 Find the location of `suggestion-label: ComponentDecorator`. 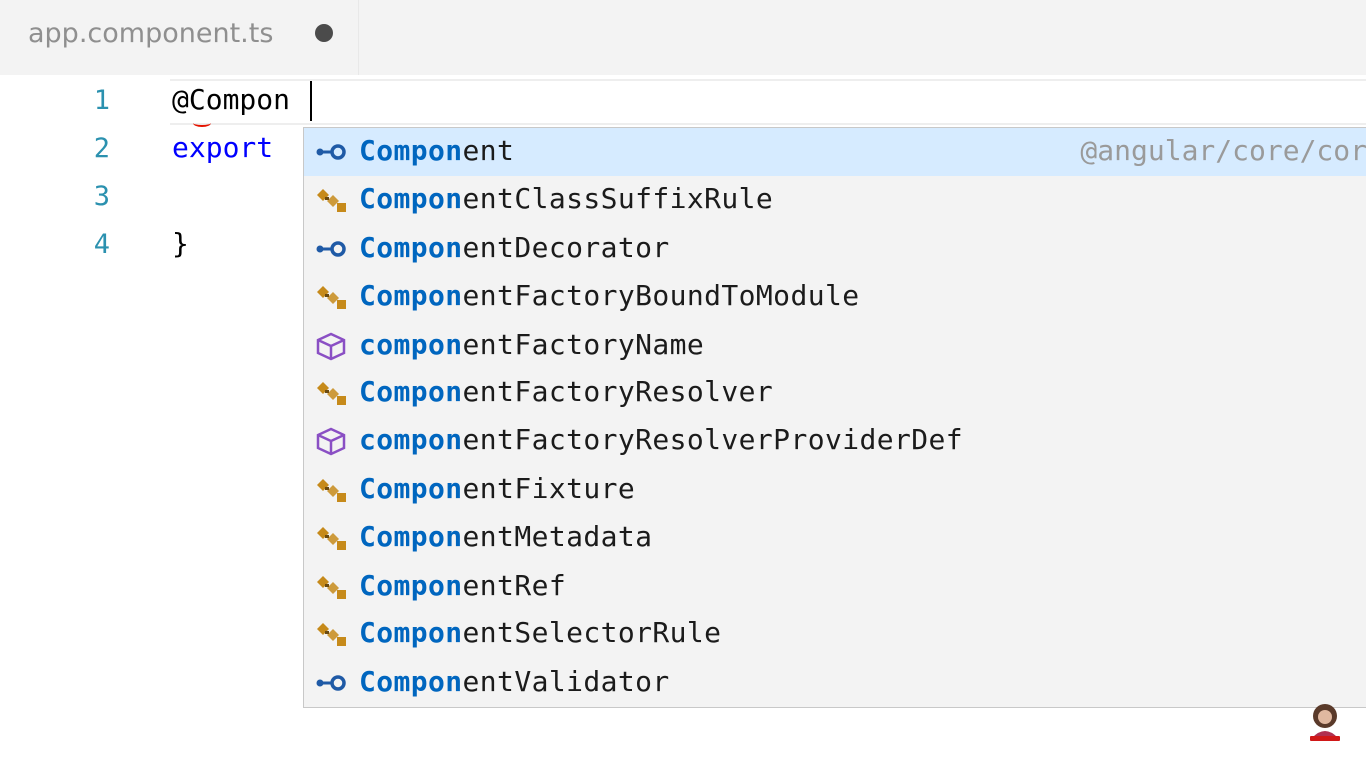

suggestion-label: ComponentDecorator is located at coordinates (514, 247).